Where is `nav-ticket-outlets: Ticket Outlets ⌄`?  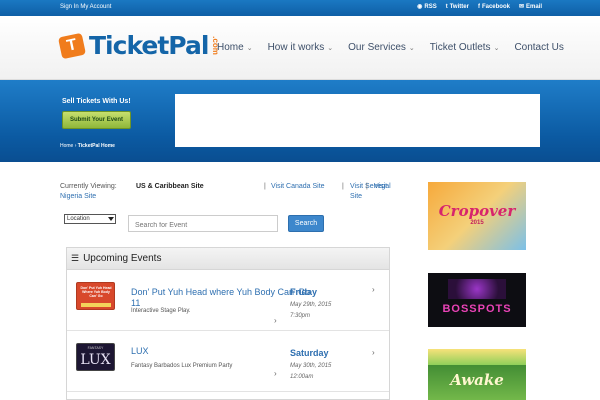 nav-ticket-outlets: Ticket Outlets ⌄ is located at coordinates (465, 47).